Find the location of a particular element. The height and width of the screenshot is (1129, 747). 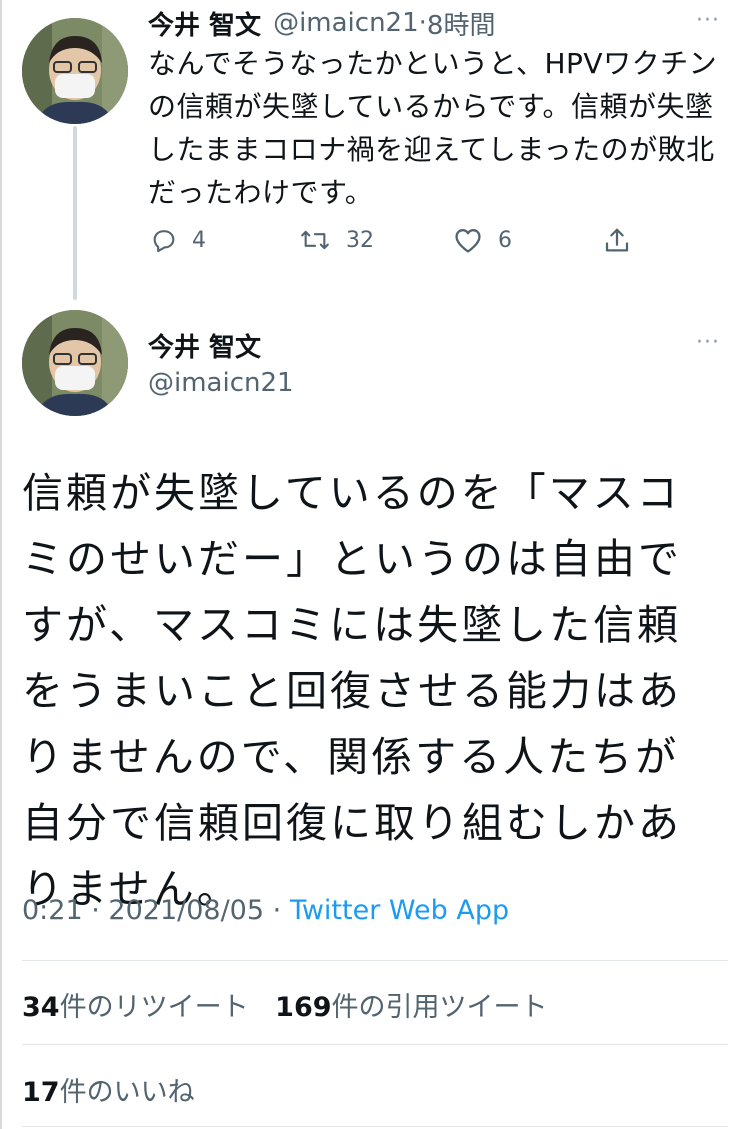

like-label: 件のいいね is located at coordinates (127, 1092).